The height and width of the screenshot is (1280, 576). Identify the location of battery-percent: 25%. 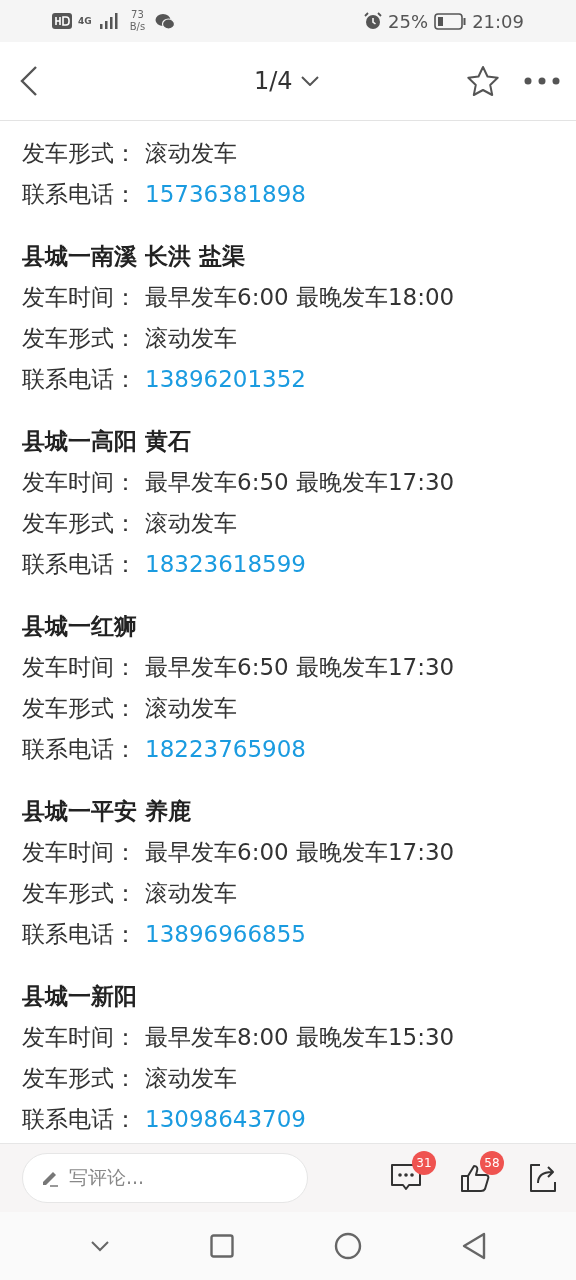
(408, 21).